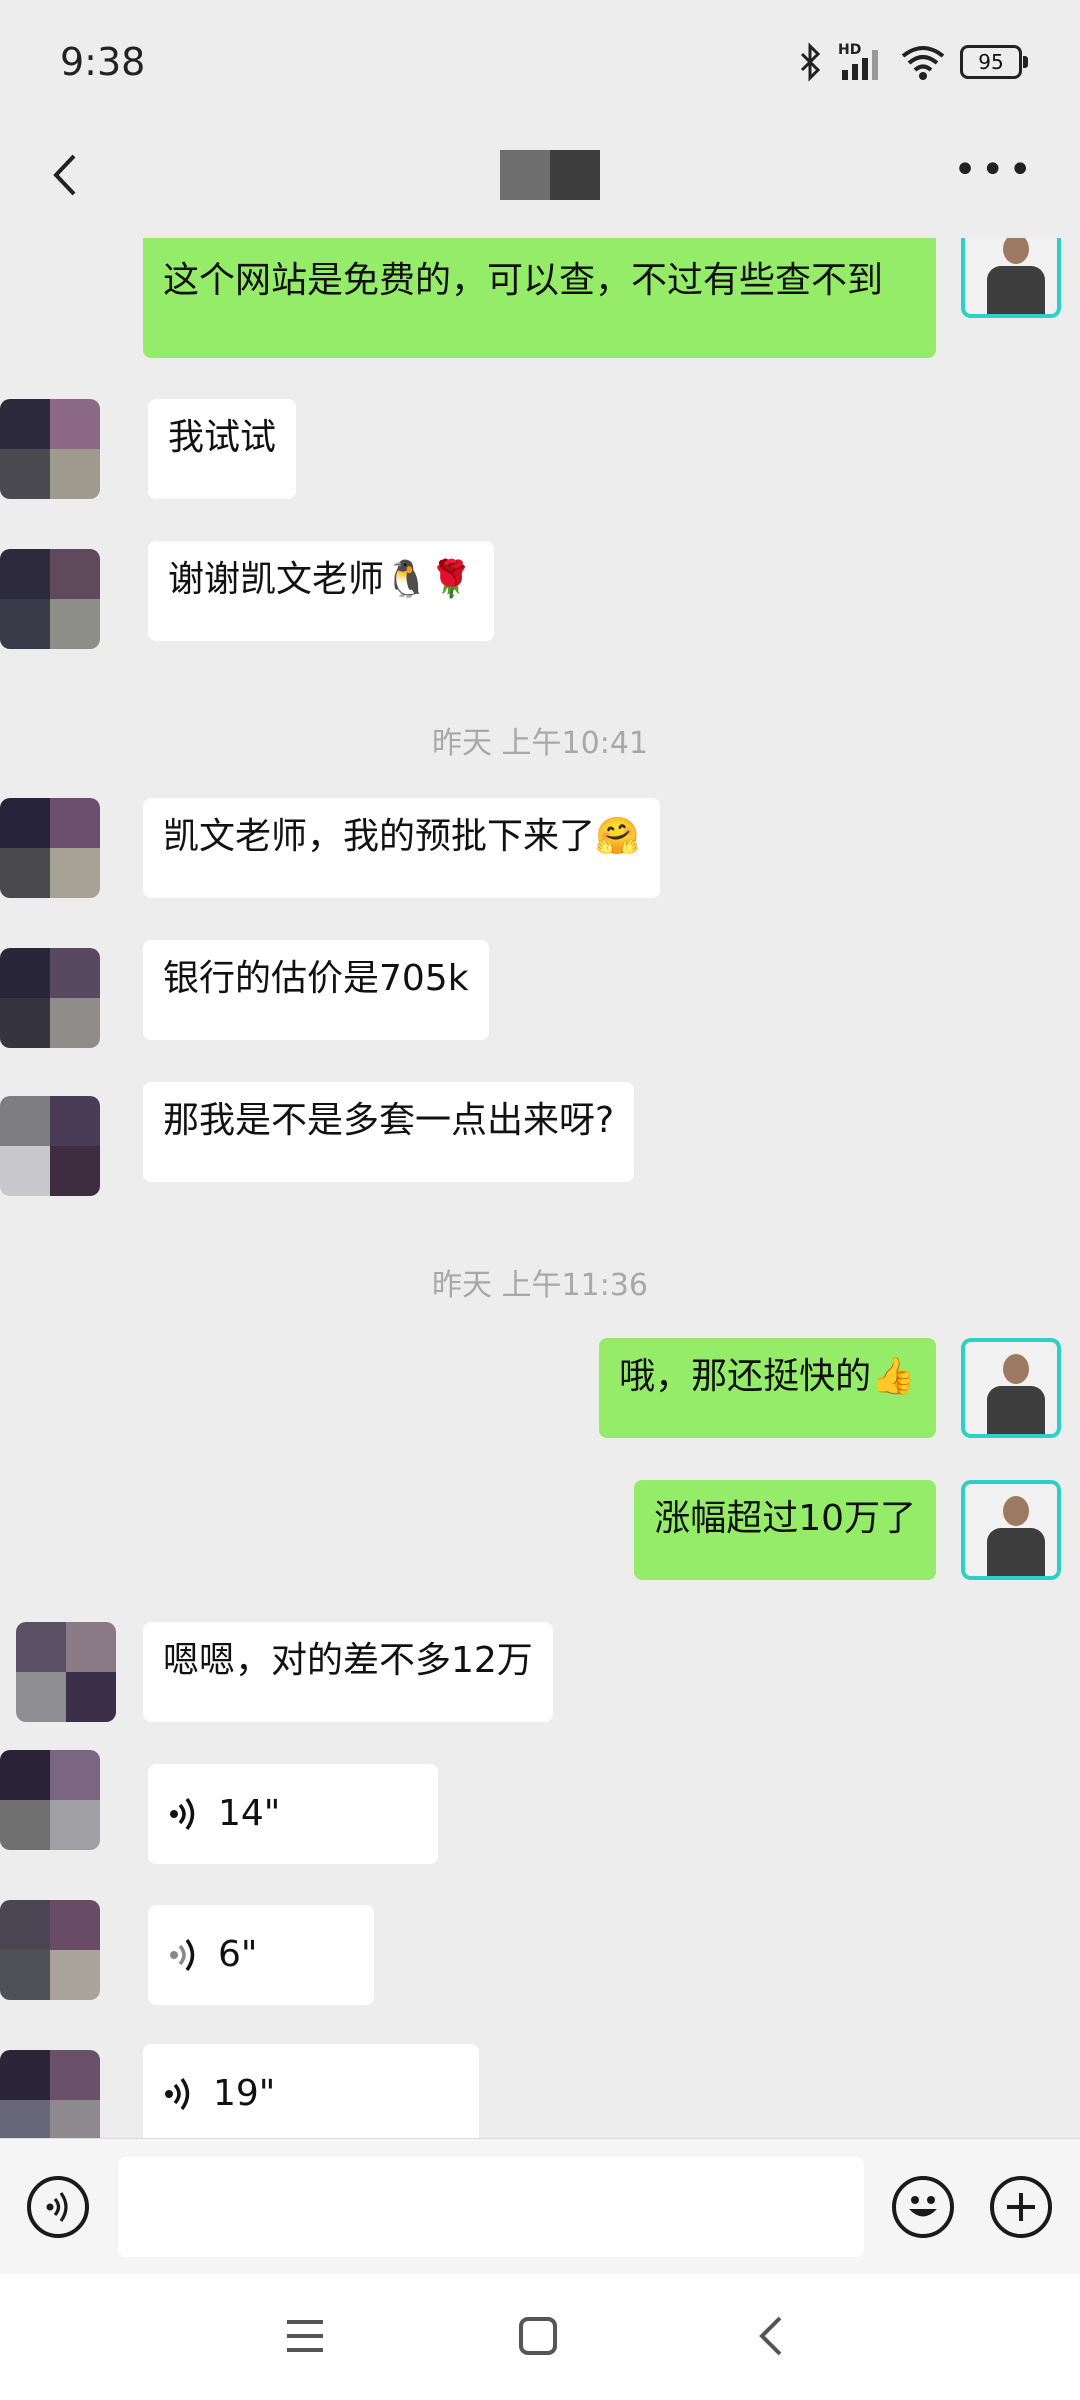  What do you see at coordinates (491, 2207) in the screenshot?
I see `message-input` at bounding box center [491, 2207].